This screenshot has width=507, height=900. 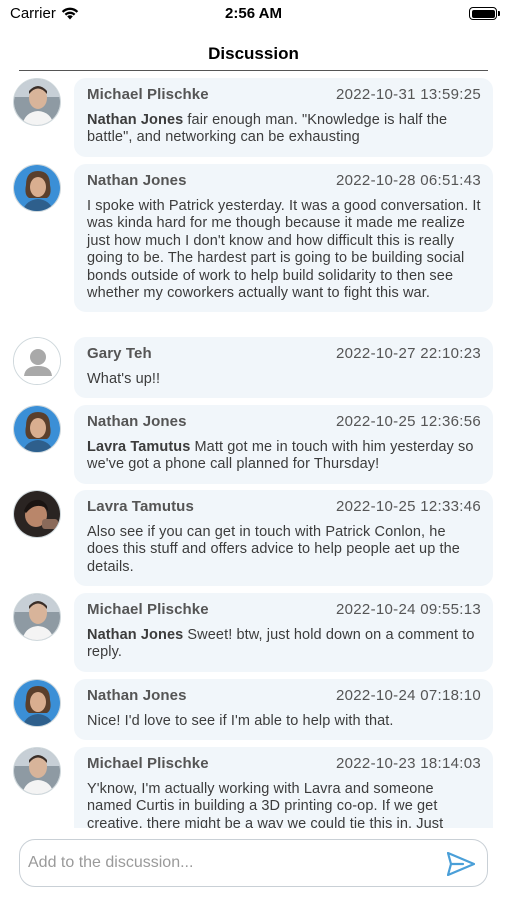 What do you see at coordinates (138, 447) in the screenshot?
I see `comment-mention: Lavra Tamutus` at bounding box center [138, 447].